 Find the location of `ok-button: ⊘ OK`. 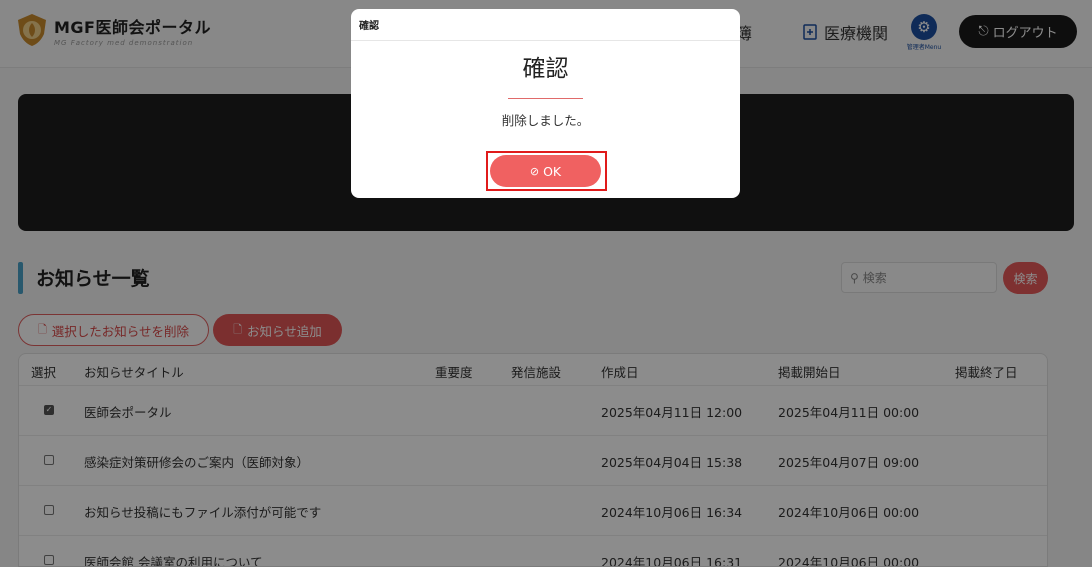

ok-button: ⊘ OK is located at coordinates (545, 171).